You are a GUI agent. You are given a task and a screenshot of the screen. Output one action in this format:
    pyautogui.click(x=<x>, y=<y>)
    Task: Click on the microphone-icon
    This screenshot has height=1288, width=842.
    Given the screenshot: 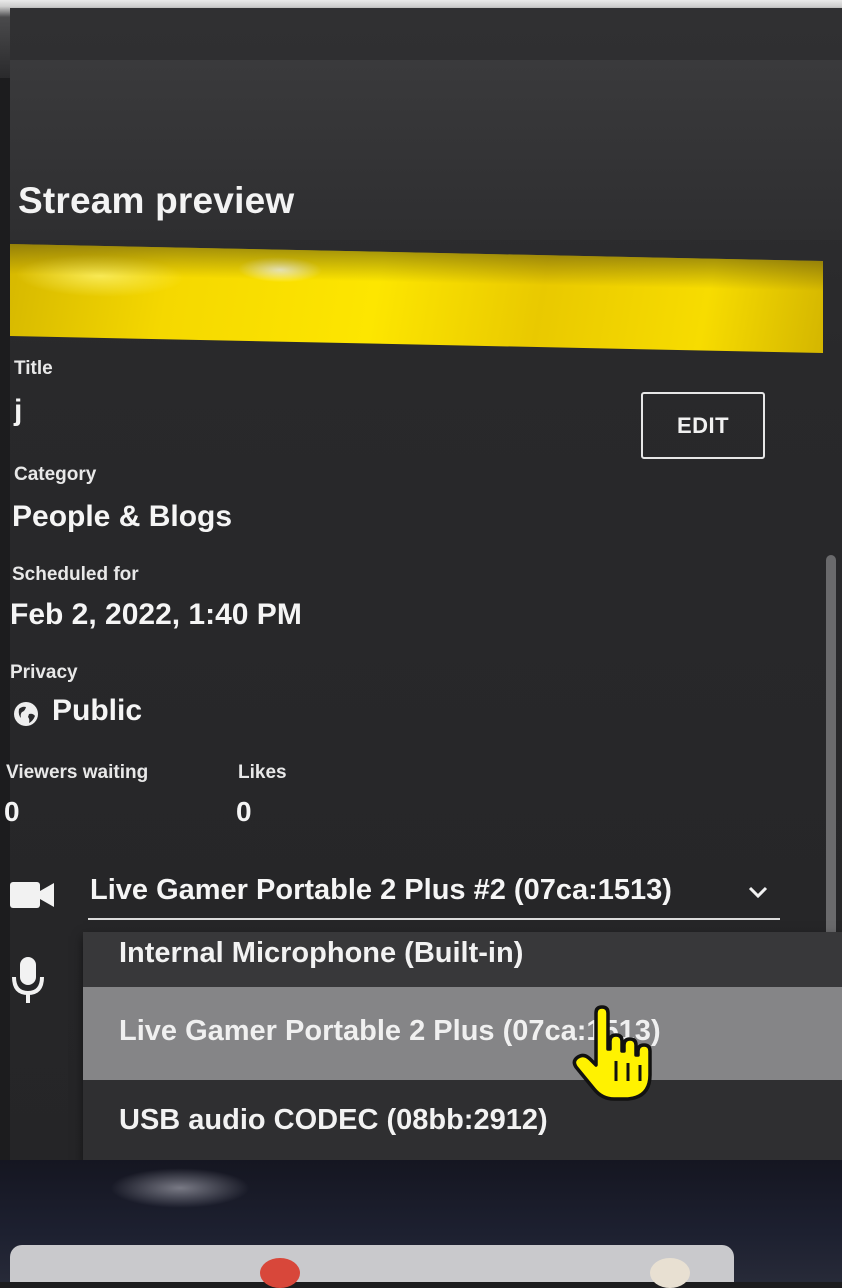 What is the action you would take?
    pyautogui.click(x=28, y=980)
    